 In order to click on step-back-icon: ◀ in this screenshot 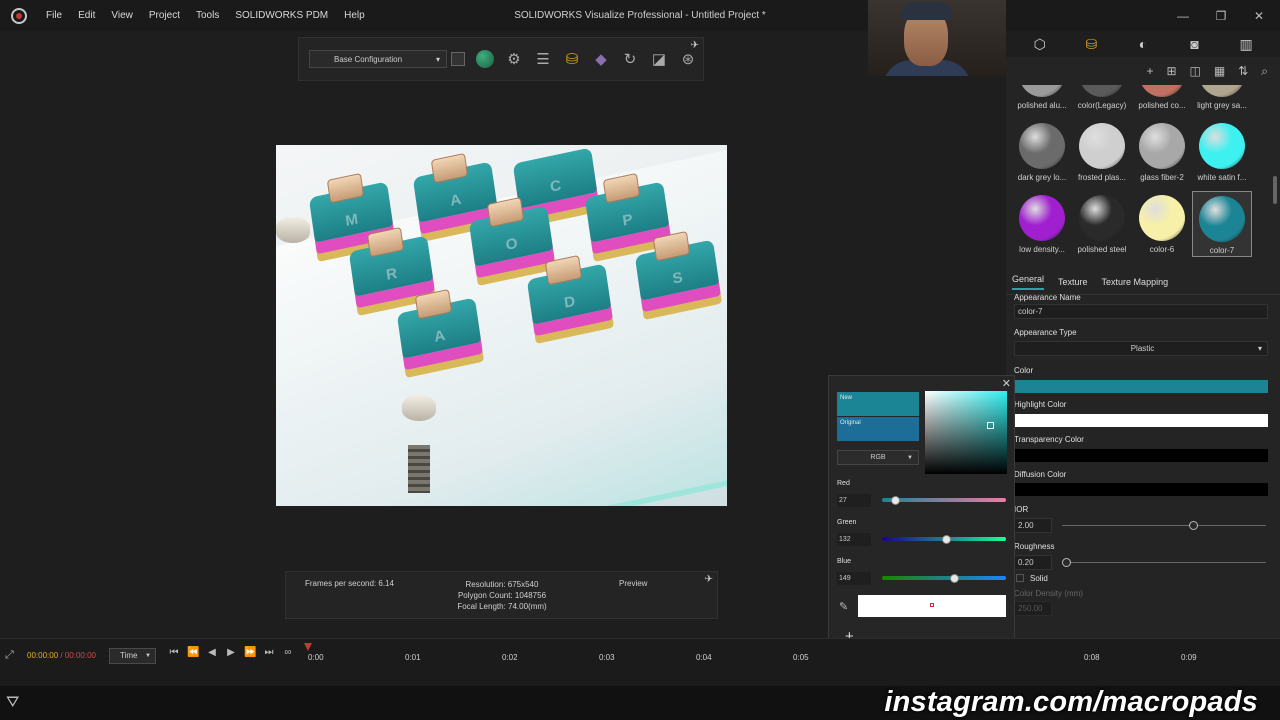, I will do `click(212, 652)`.